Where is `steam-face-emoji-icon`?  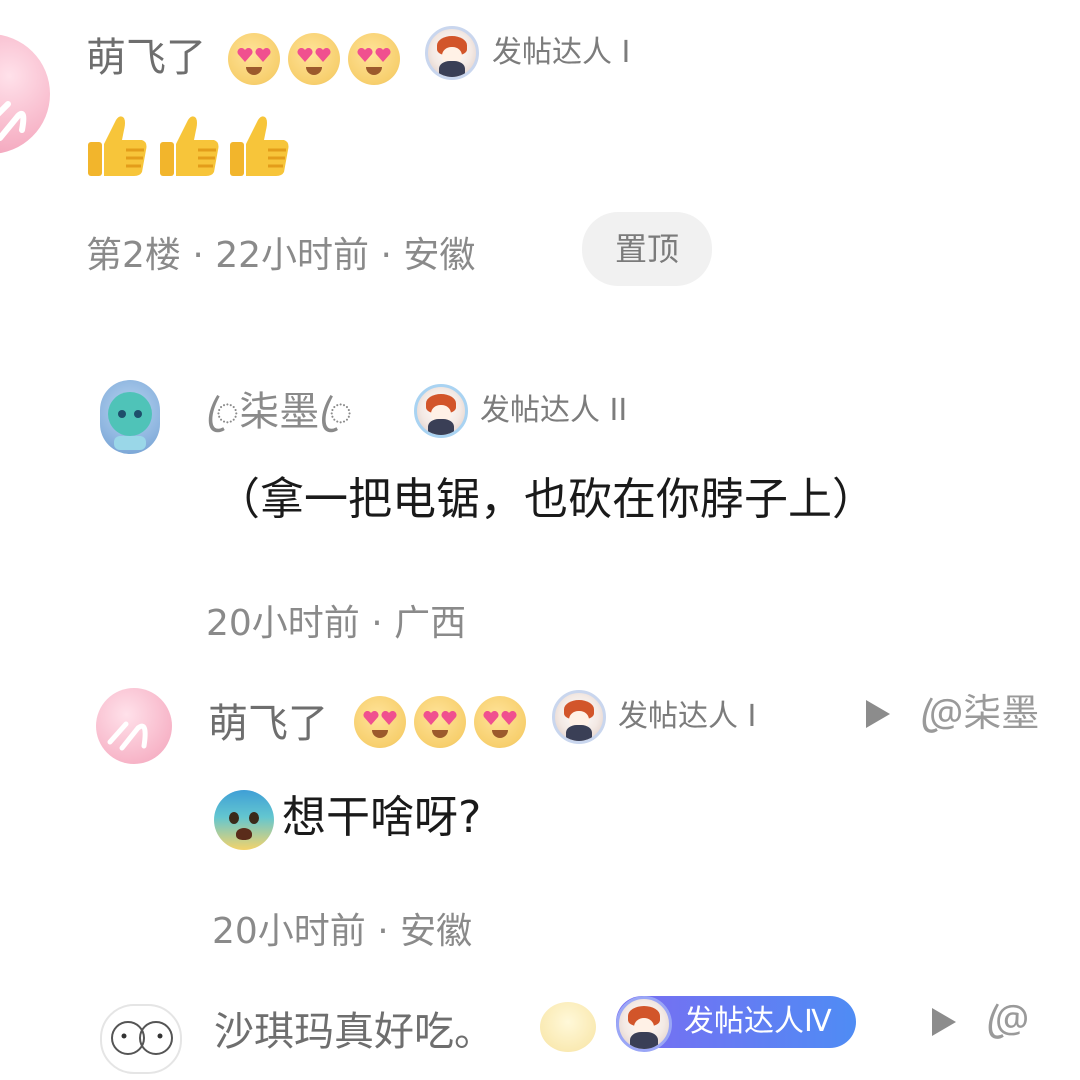 steam-face-emoji-icon is located at coordinates (568, 1027).